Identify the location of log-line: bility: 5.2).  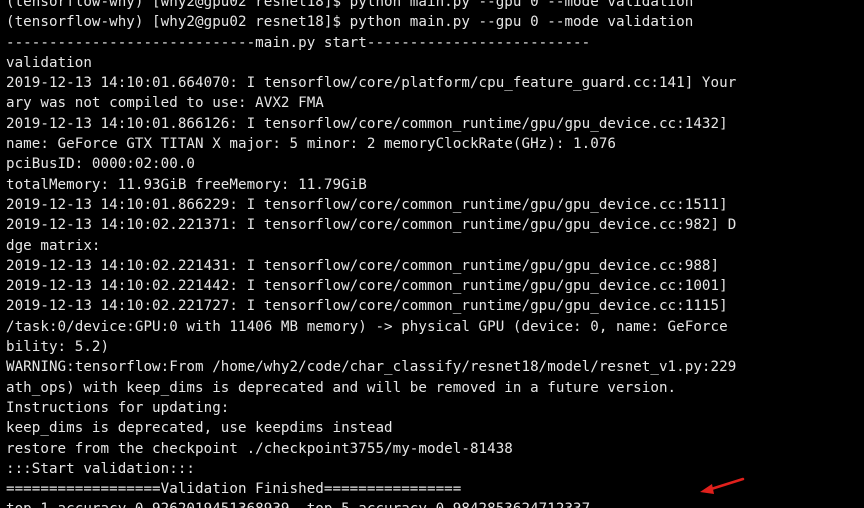
(58, 347).